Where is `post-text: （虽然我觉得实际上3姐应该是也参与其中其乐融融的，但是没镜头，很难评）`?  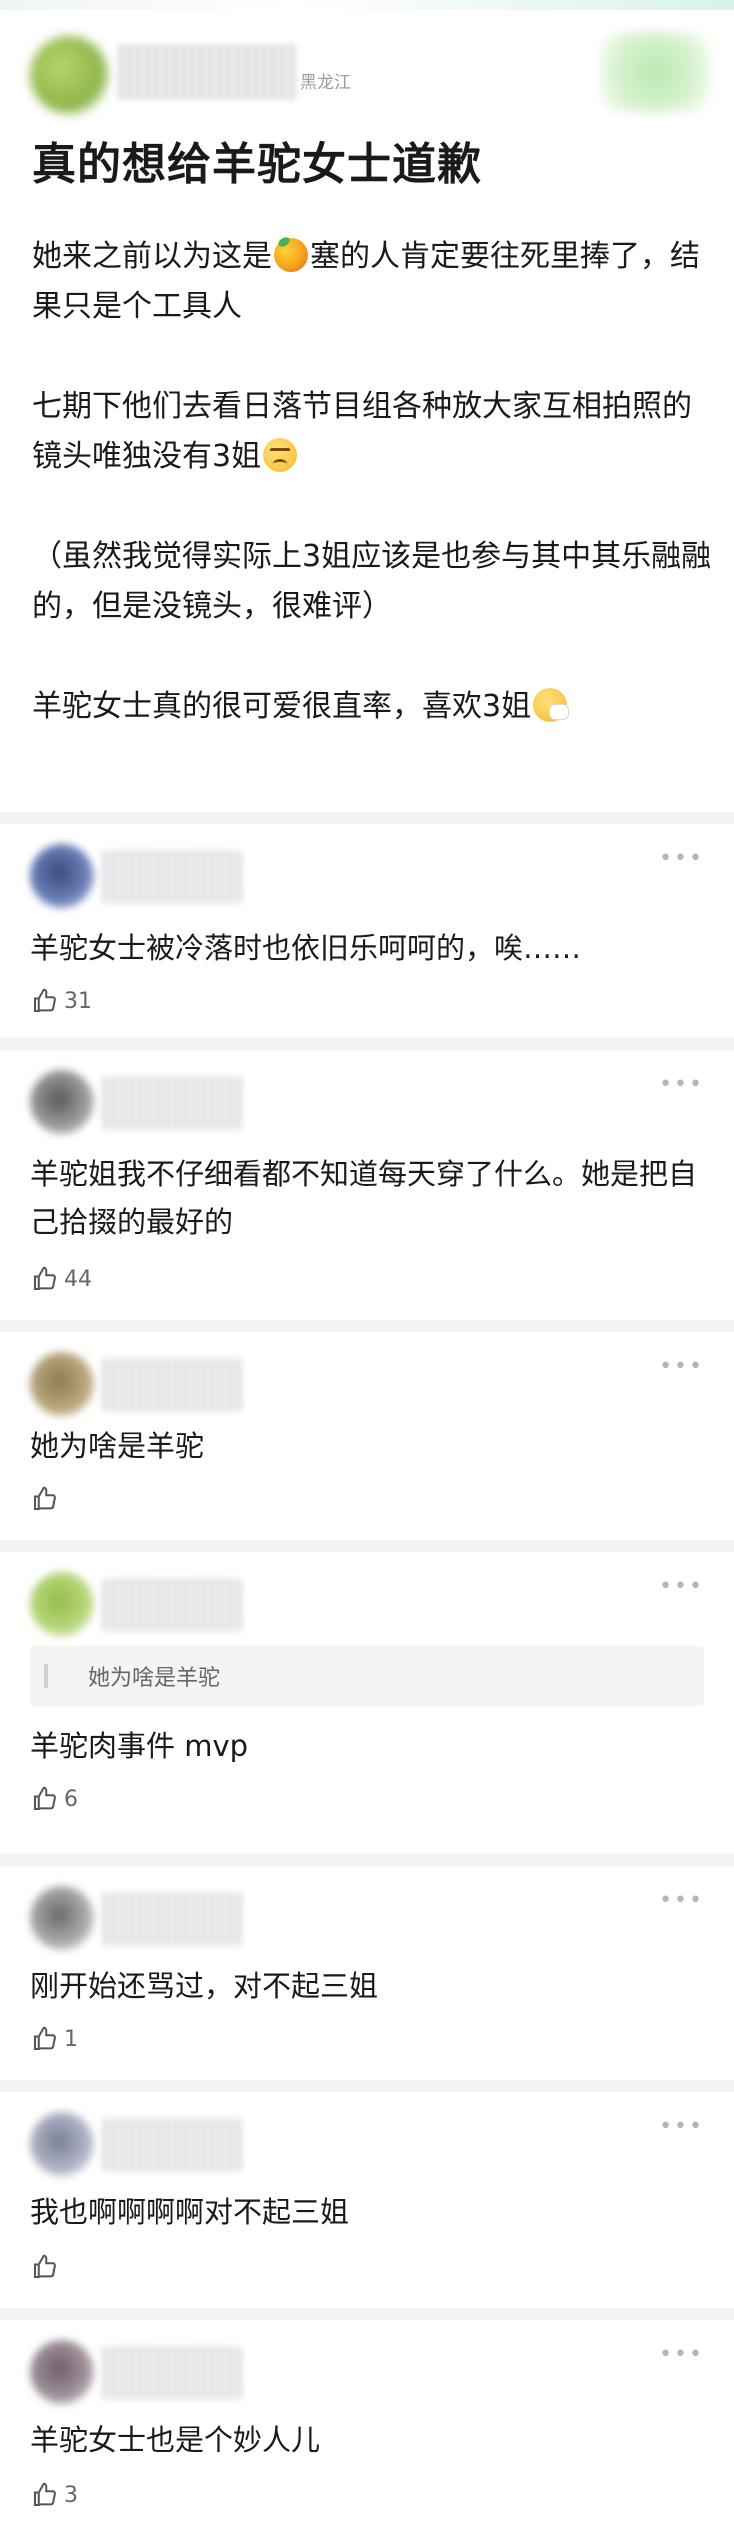 post-text: （虽然我觉得实际上3姐应该是也参与其中其乐融融的，但是没镜头，很难评） is located at coordinates (372, 581).